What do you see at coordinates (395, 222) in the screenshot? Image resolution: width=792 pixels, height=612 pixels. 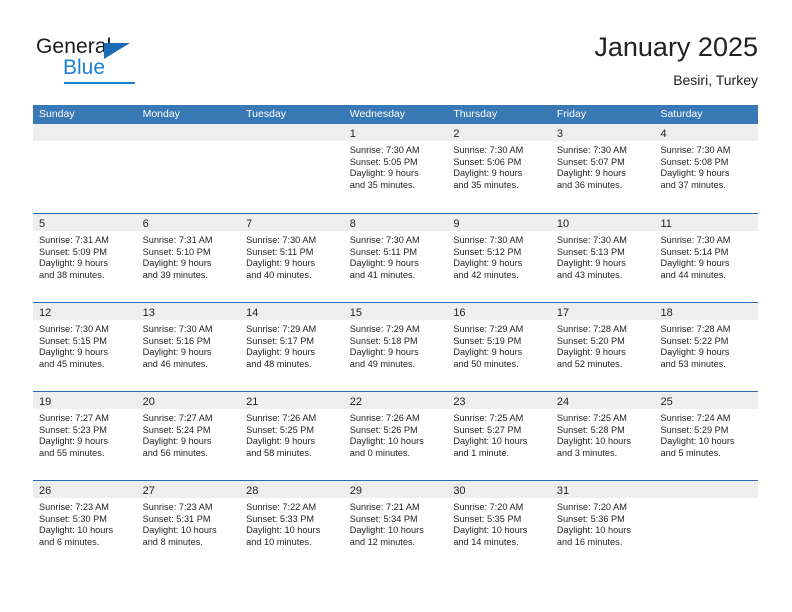 I see `day-number-band: 8` at bounding box center [395, 222].